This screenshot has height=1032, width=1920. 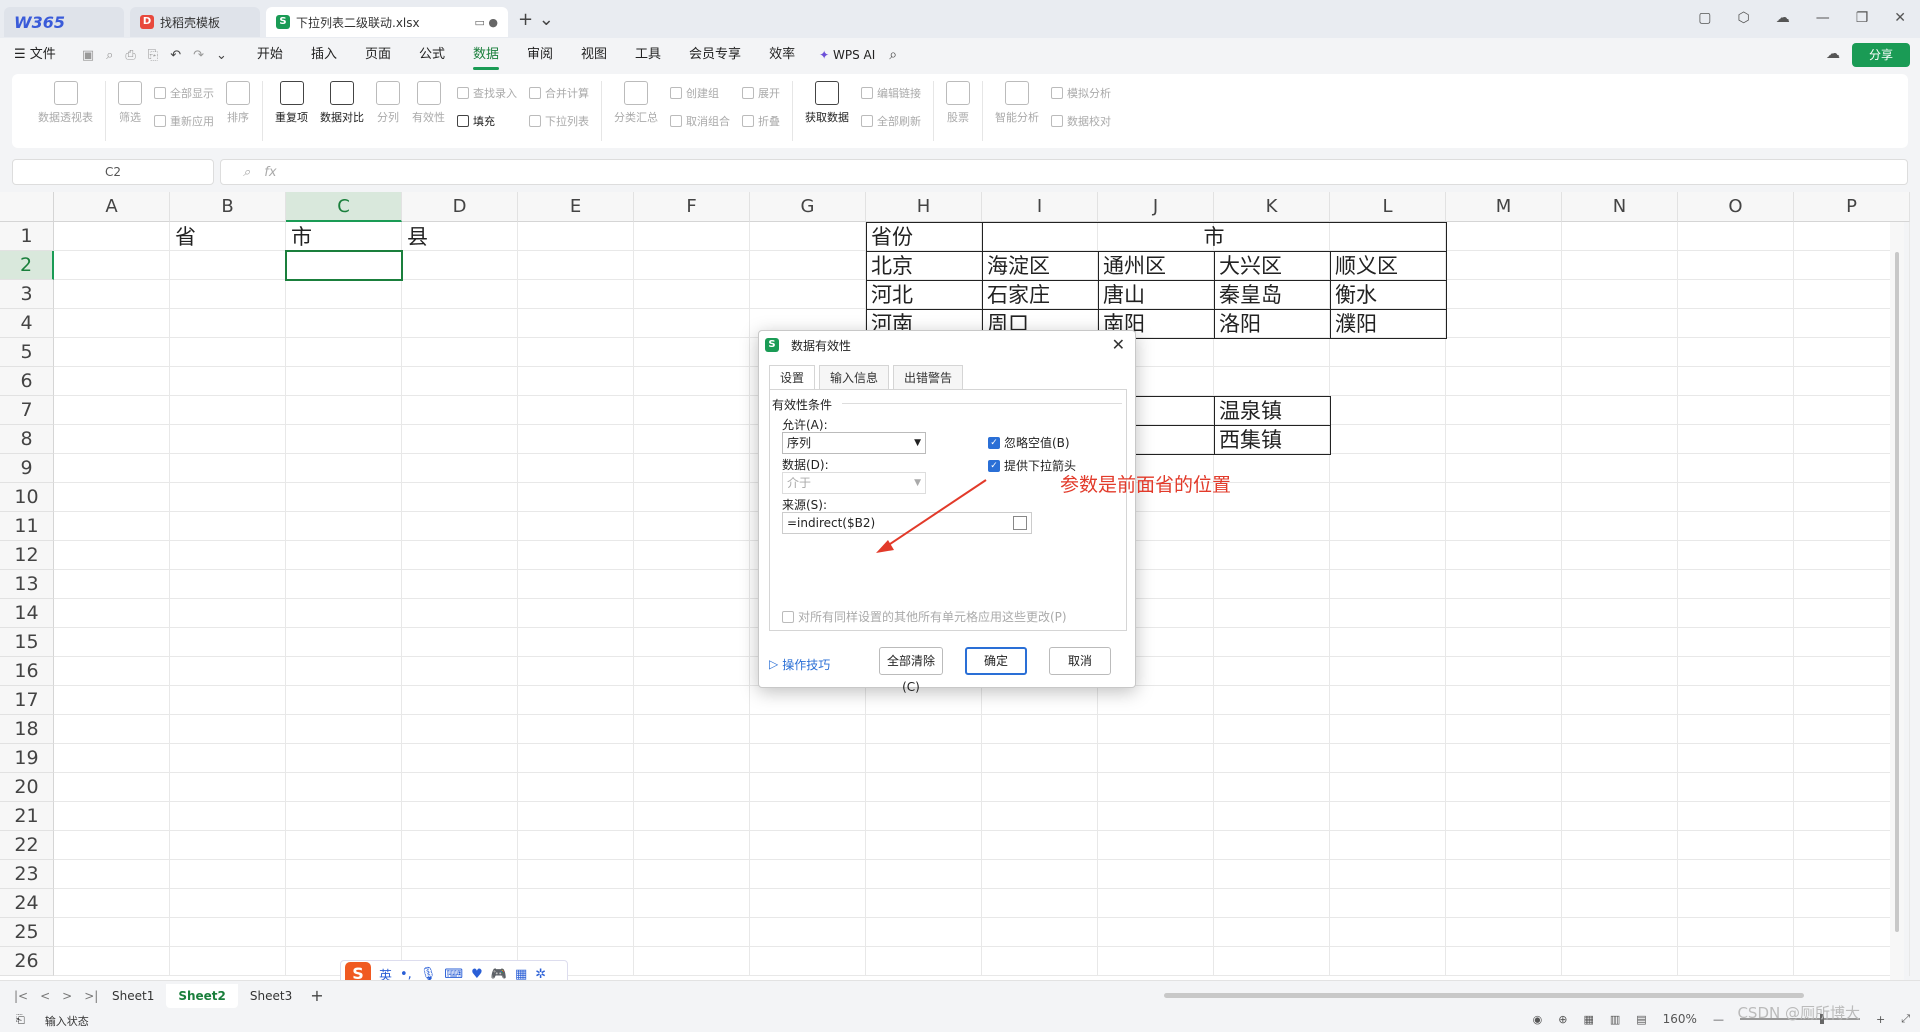 What do you see at coordinates (854, 443) in the screenshot?
I see `allow-select: 序列 ▼` at bounding box center [854, 443].